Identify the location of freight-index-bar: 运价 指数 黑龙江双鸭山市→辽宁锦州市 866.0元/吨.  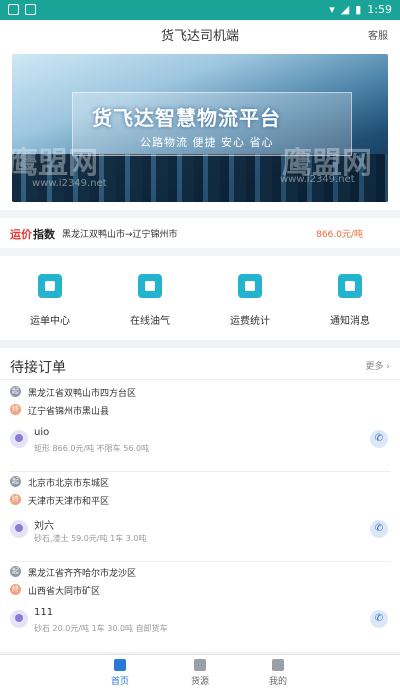
(200, 233).